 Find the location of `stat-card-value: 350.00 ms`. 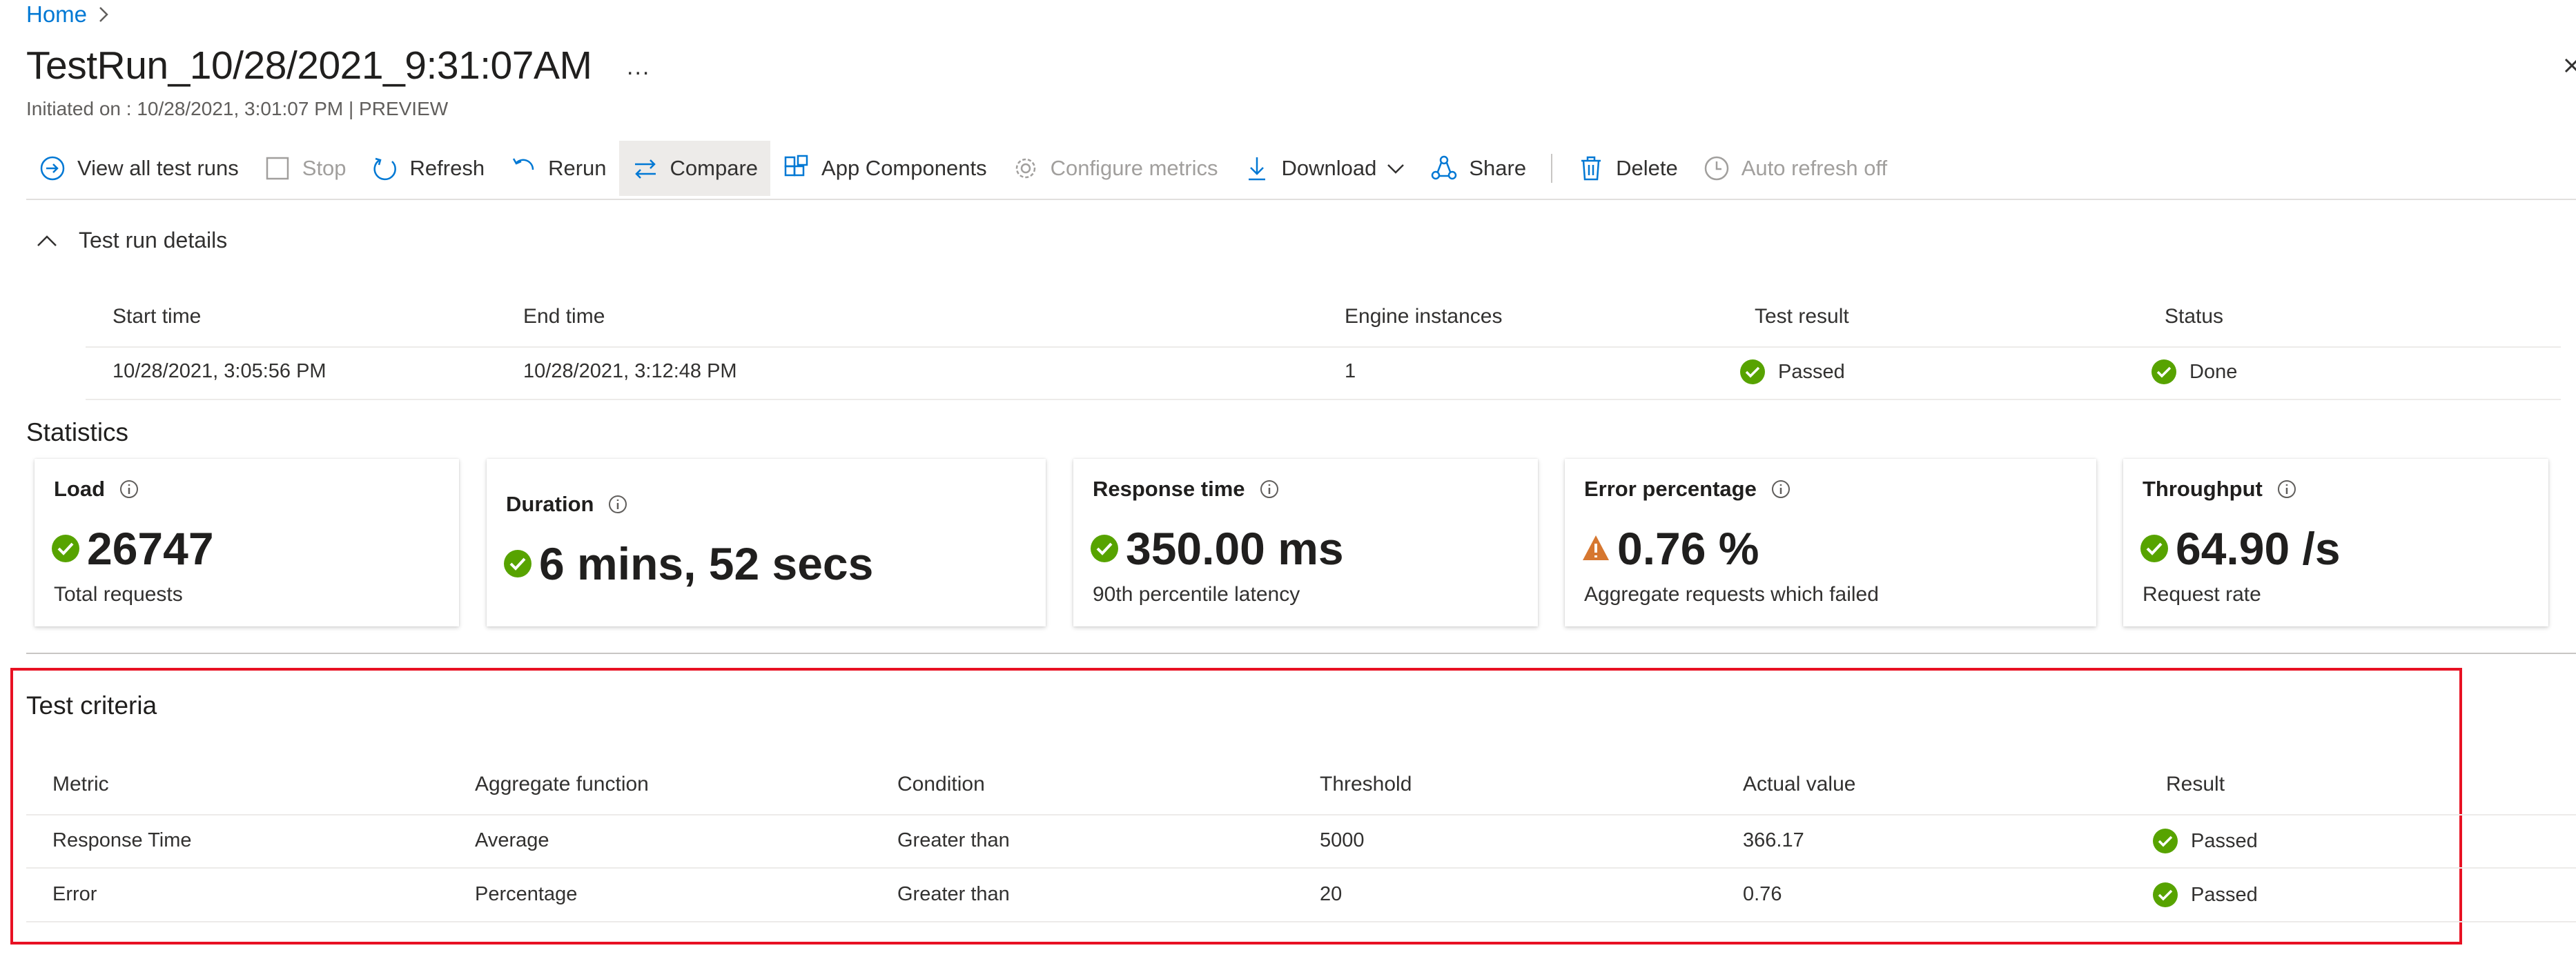

stat-card-value: 350.00 ms is located at coordinates (1217, 548).